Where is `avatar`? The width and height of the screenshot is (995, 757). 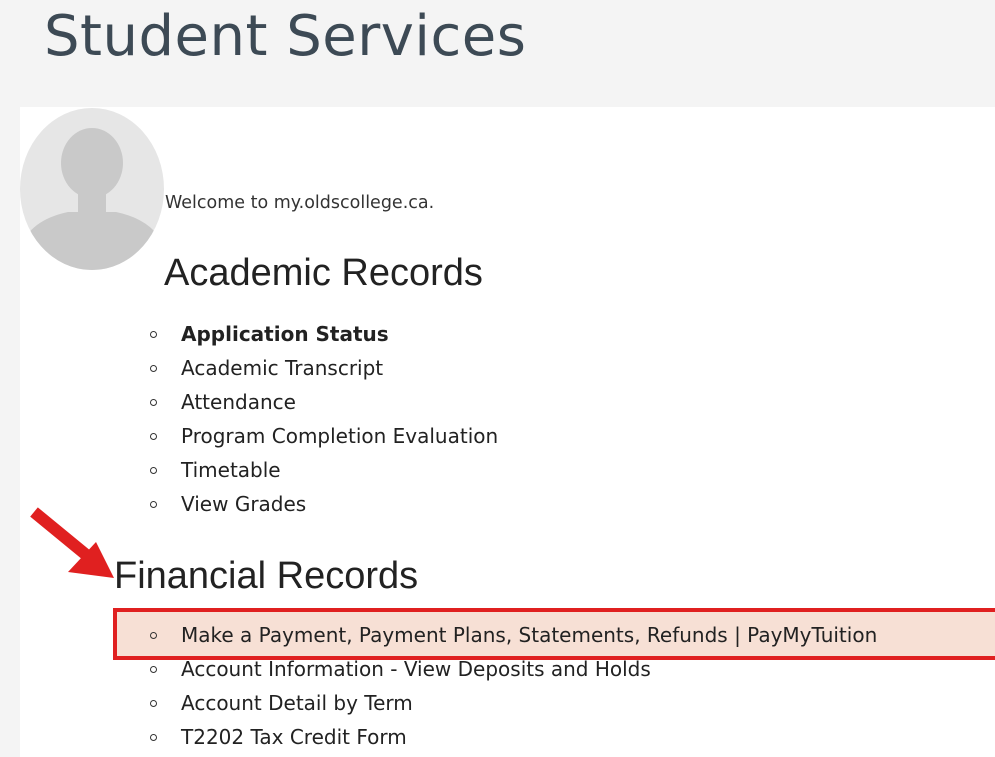
avatar is located at coordinates (92, 189).